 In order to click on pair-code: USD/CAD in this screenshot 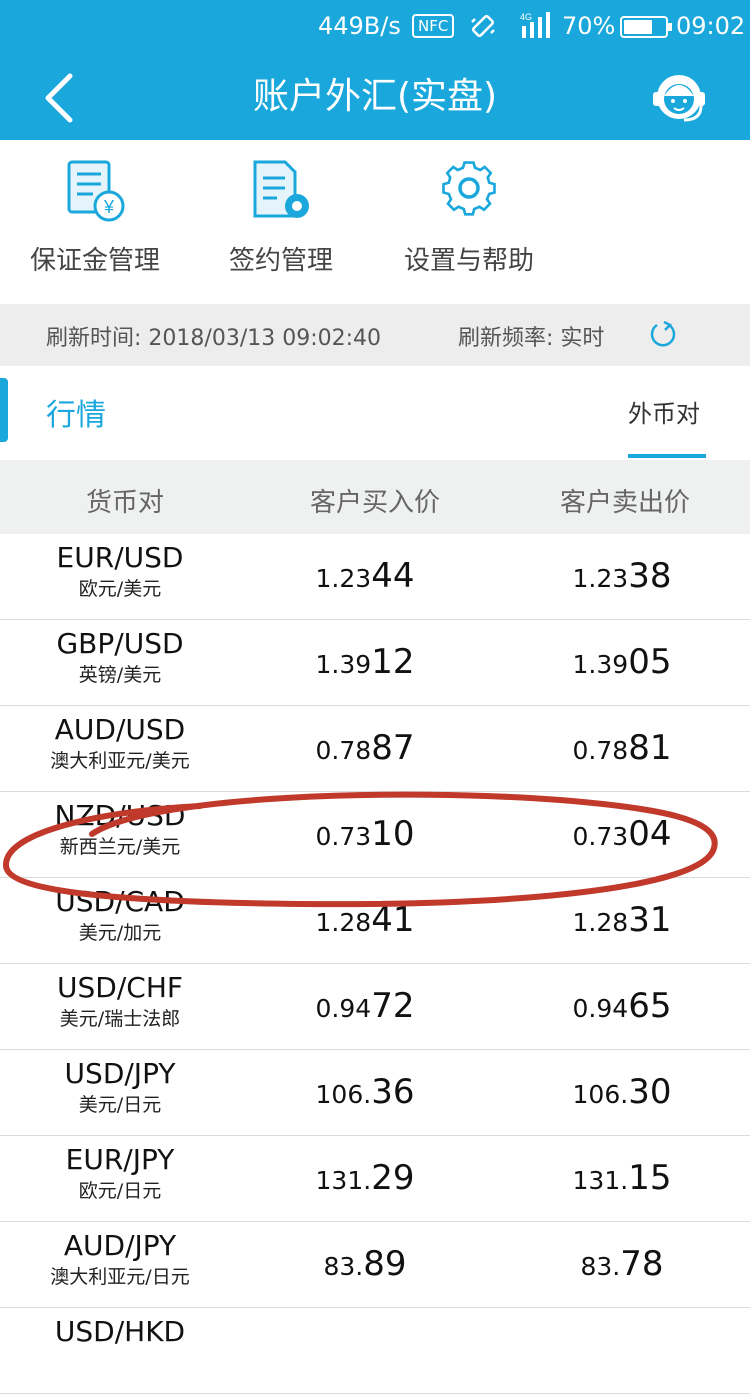, I will do `click(120, 901)`.